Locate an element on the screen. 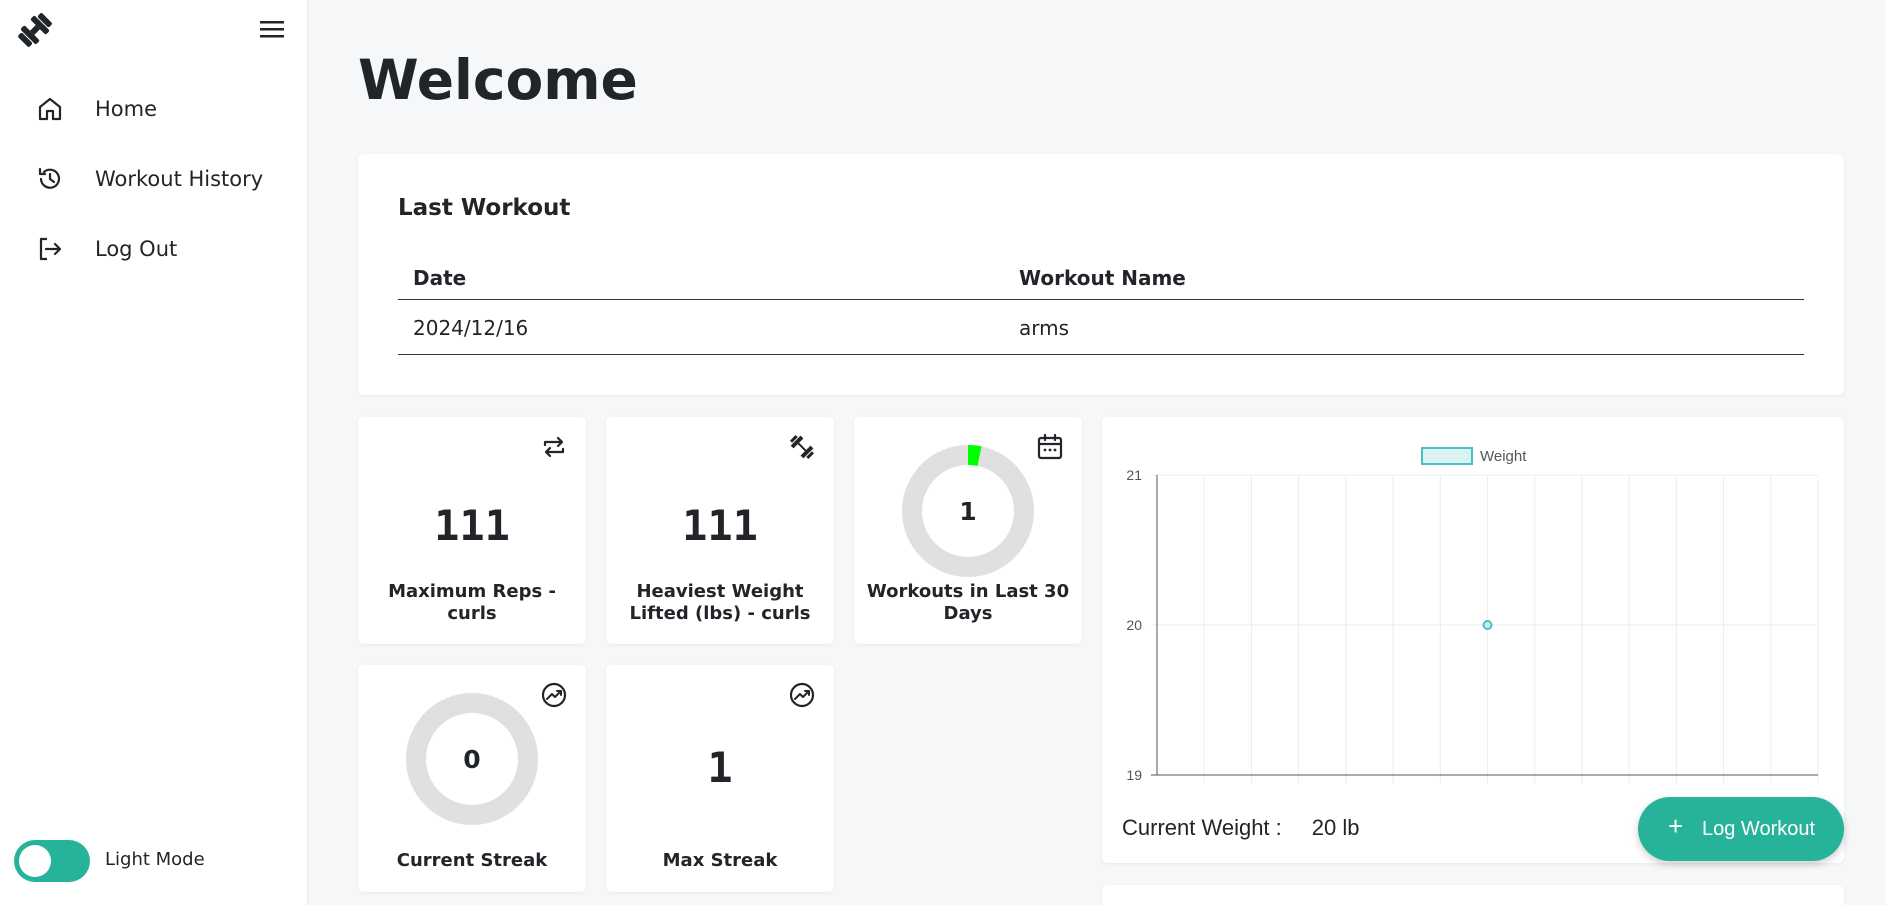  stat-card-workouts-30-days: 1 Workouts in Last 30 Days is located at coordinates (968, 530).